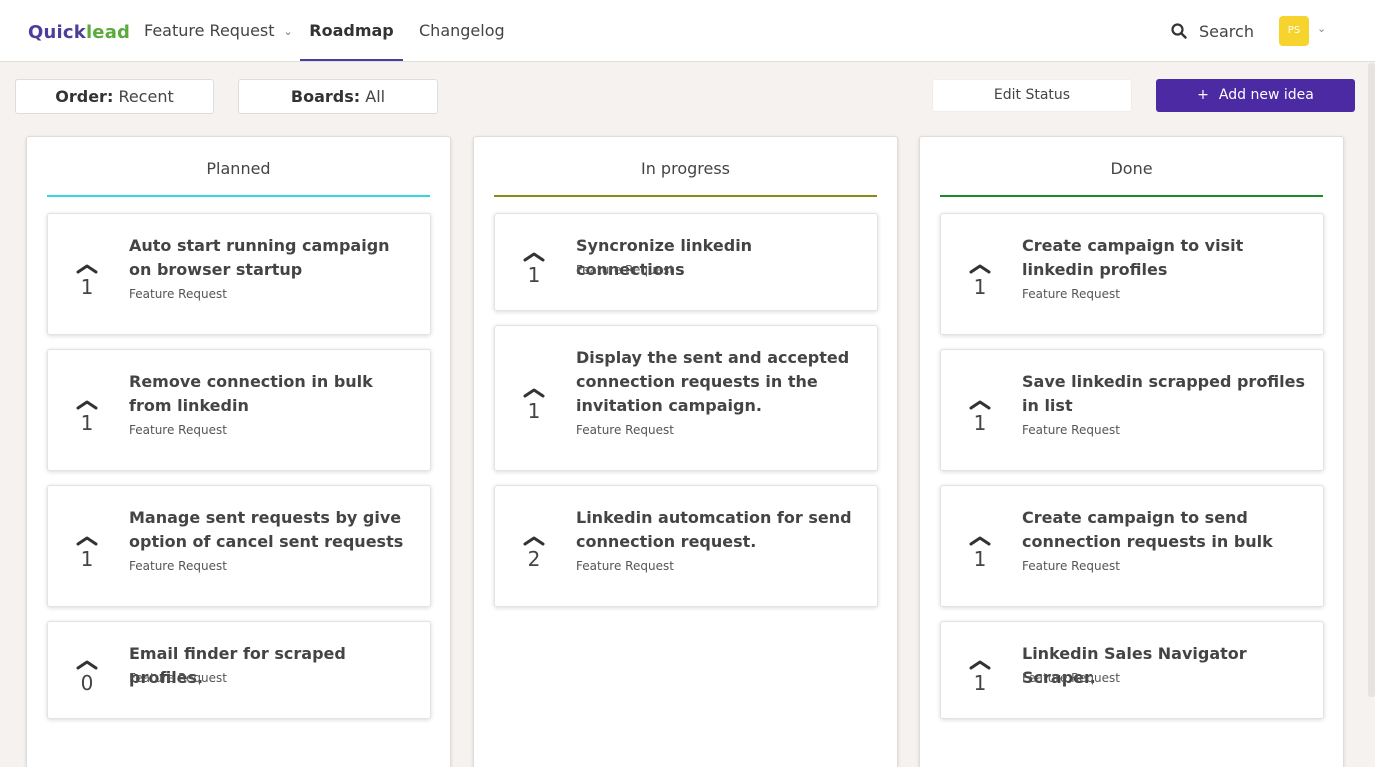  I want to click on idea-title: Save linkedin scrapped profiles in list, so click(1164, 393).